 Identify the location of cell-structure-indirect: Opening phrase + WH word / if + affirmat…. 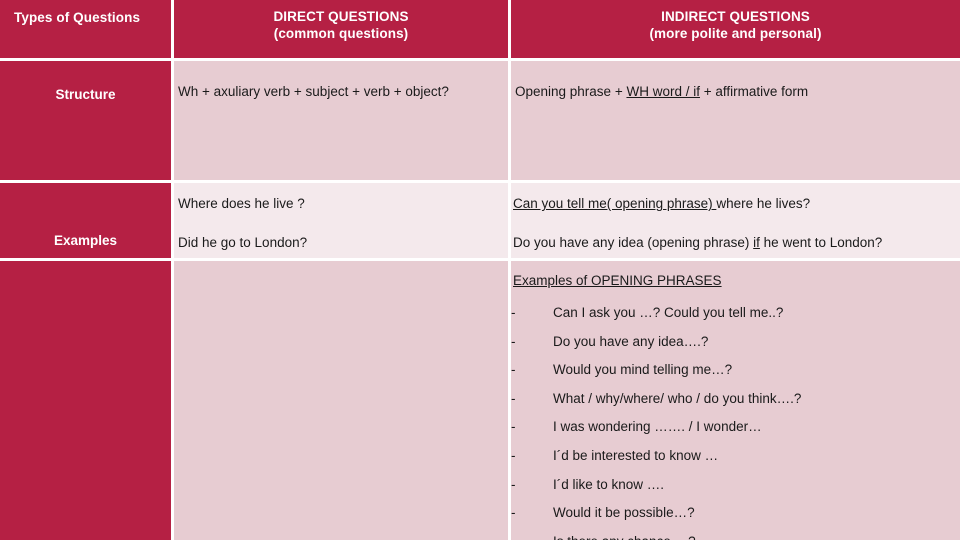
(735, 120).